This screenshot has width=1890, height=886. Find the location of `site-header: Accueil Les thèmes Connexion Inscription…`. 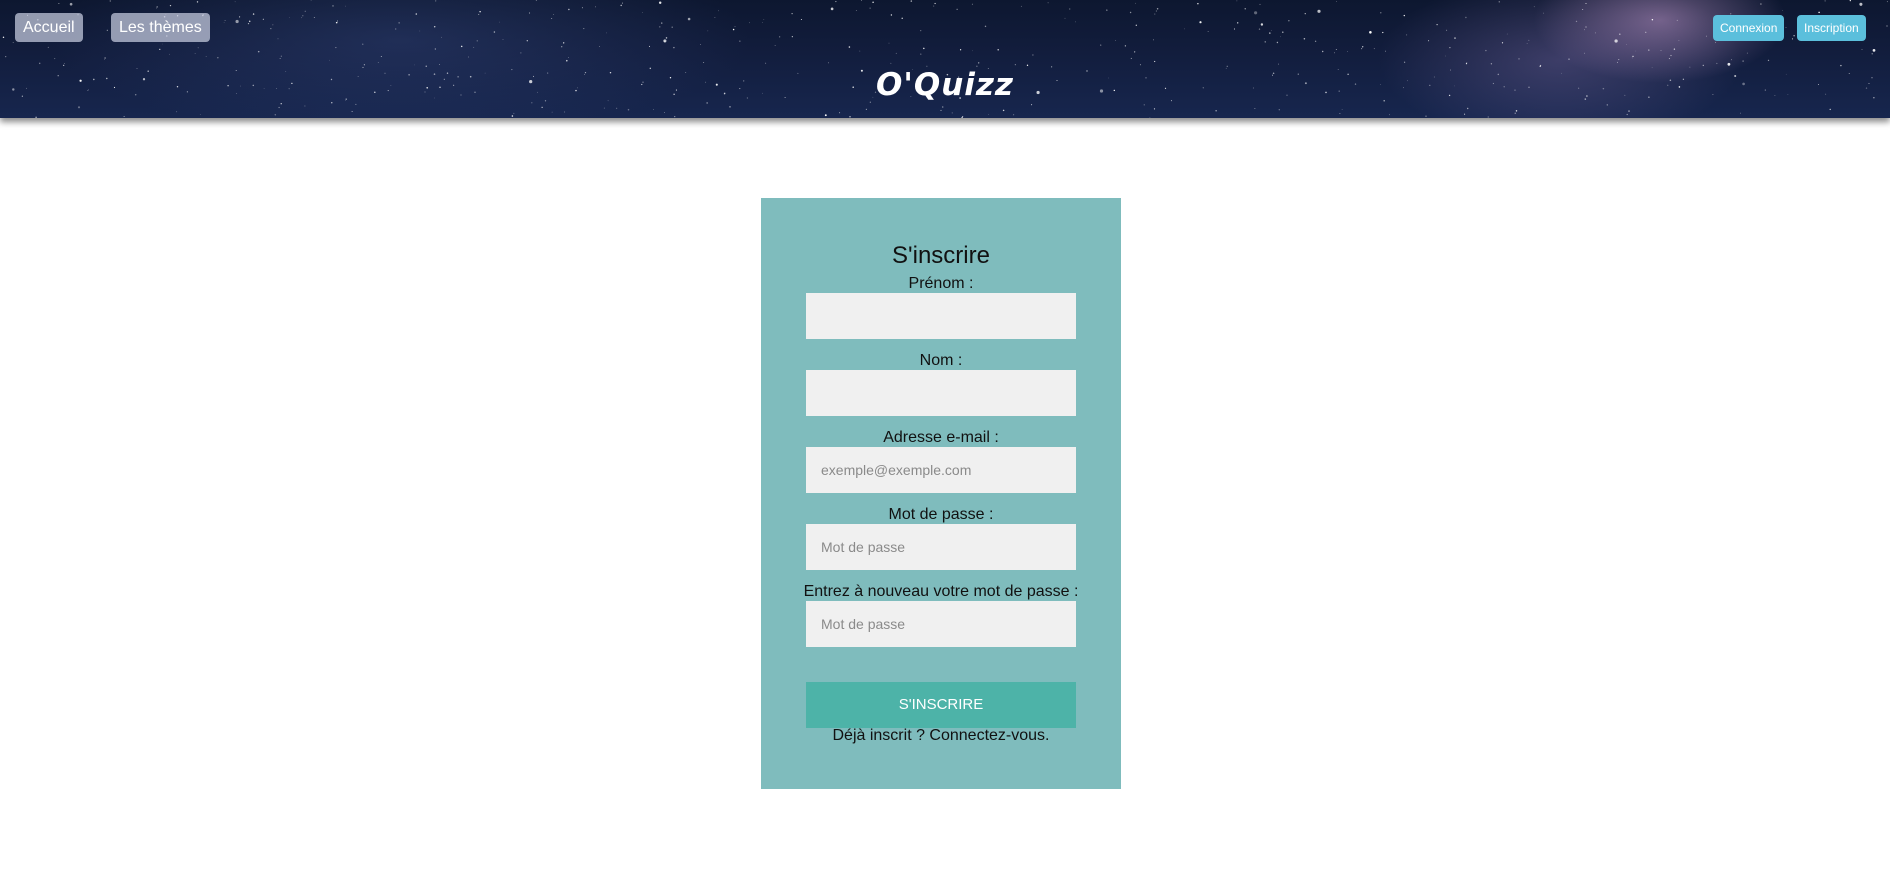

site-header: Accueil Les thèmes Connexion Inscription… is located at coordinates (945, 59).